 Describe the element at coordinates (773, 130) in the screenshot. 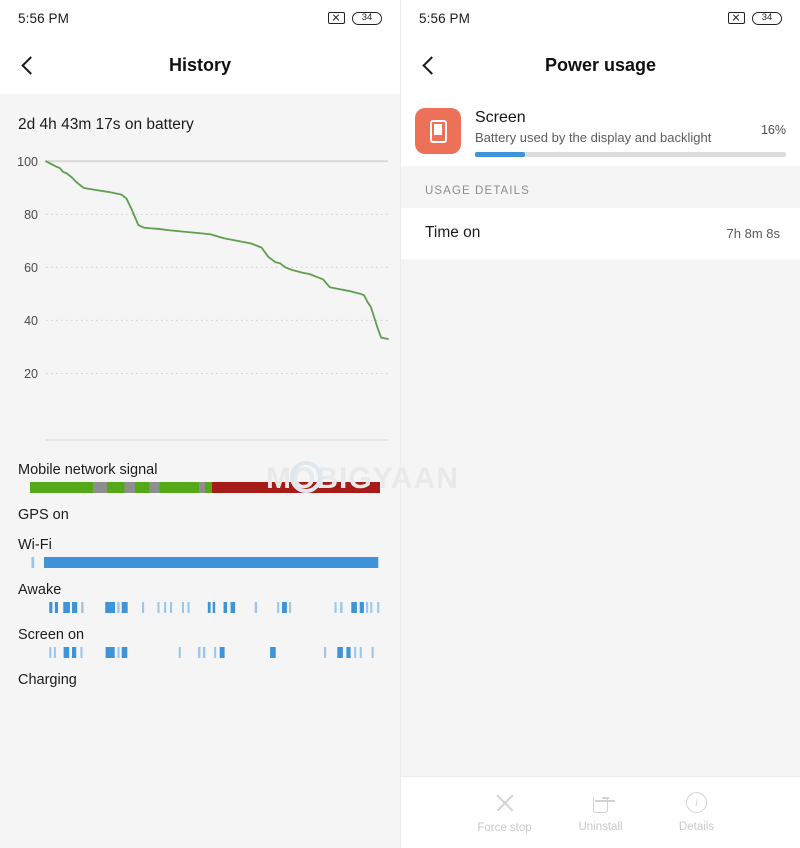

I see `app-percent: 16%` at that location.